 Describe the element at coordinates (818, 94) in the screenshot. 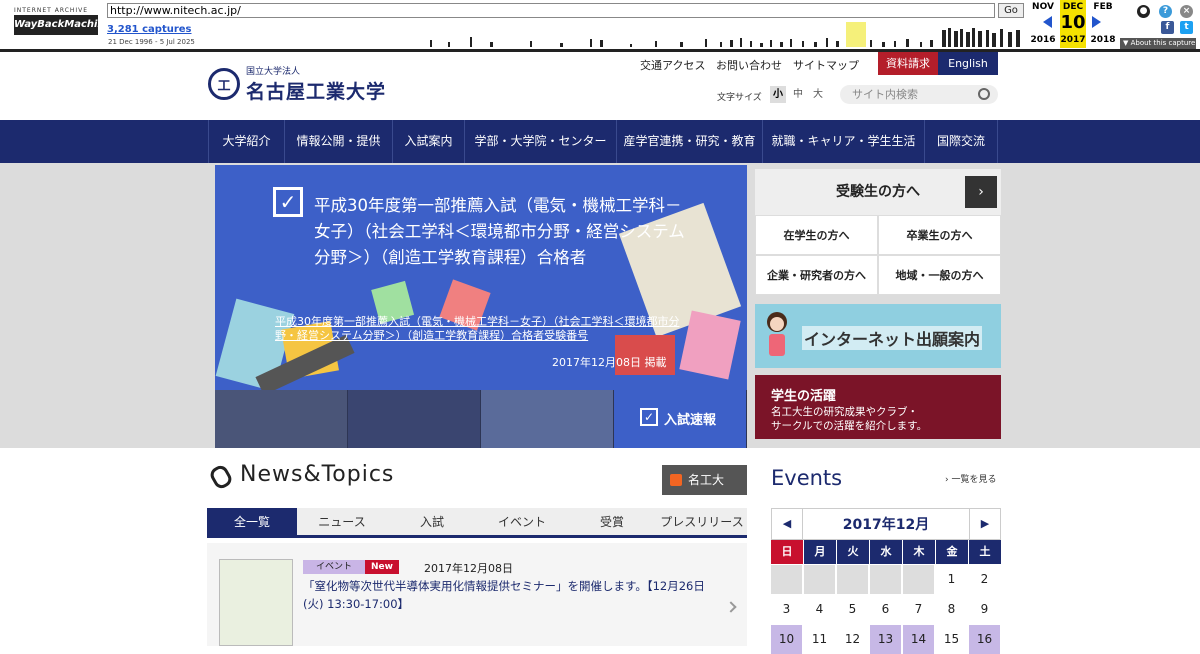

I see `font-size-large: 大` at that location.